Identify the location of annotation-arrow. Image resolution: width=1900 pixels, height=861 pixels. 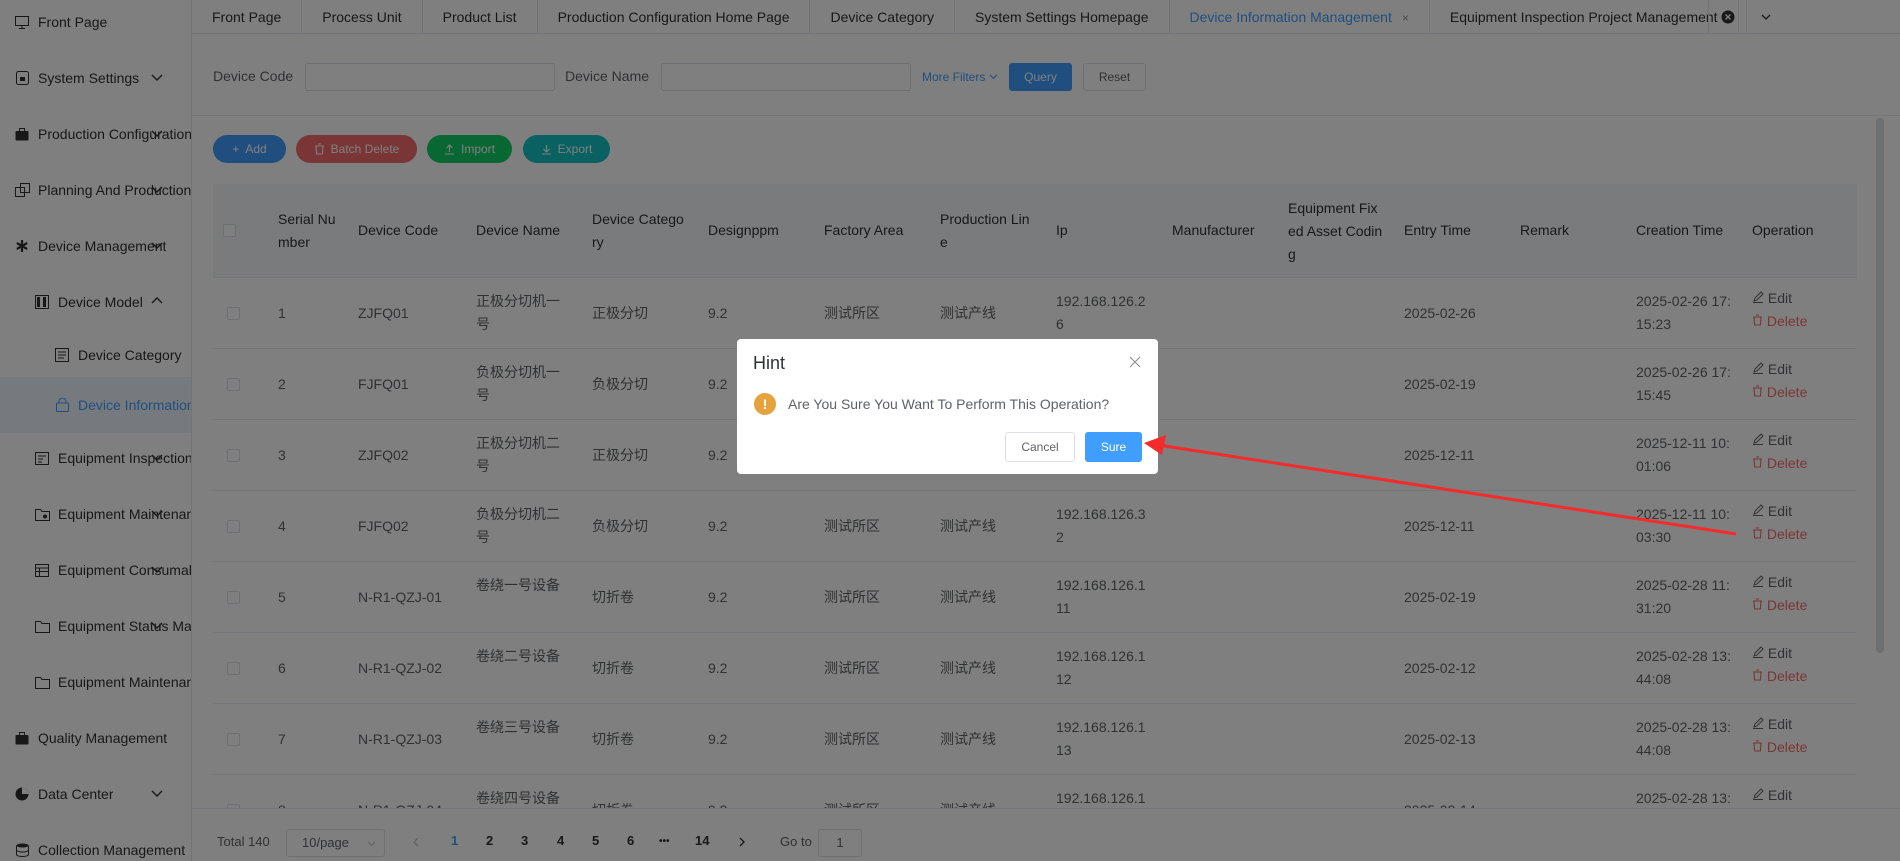
(1440, 485).